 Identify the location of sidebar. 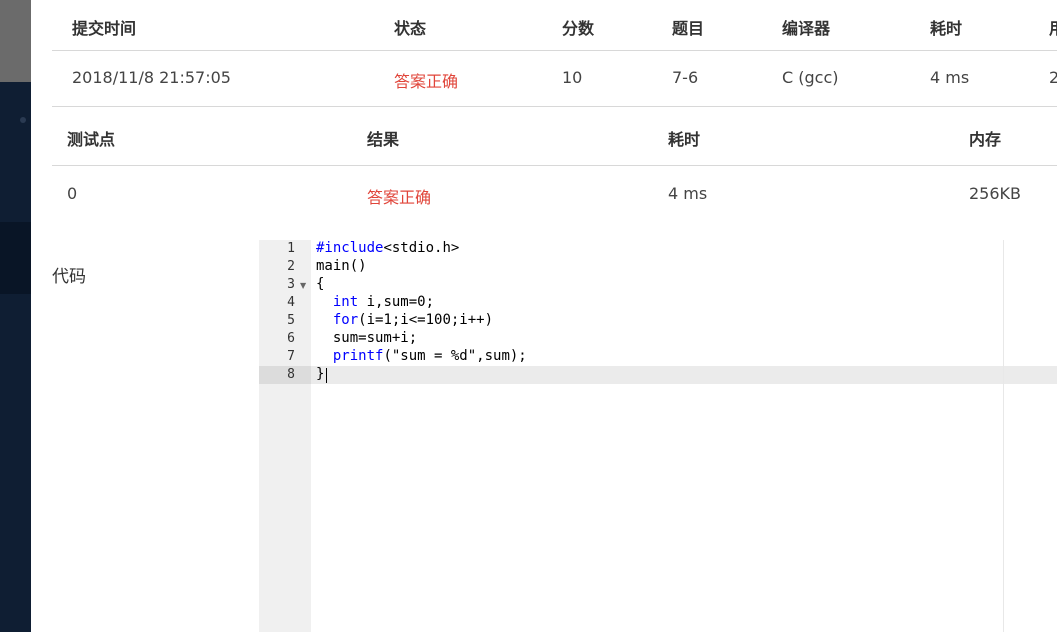
(15, 316).